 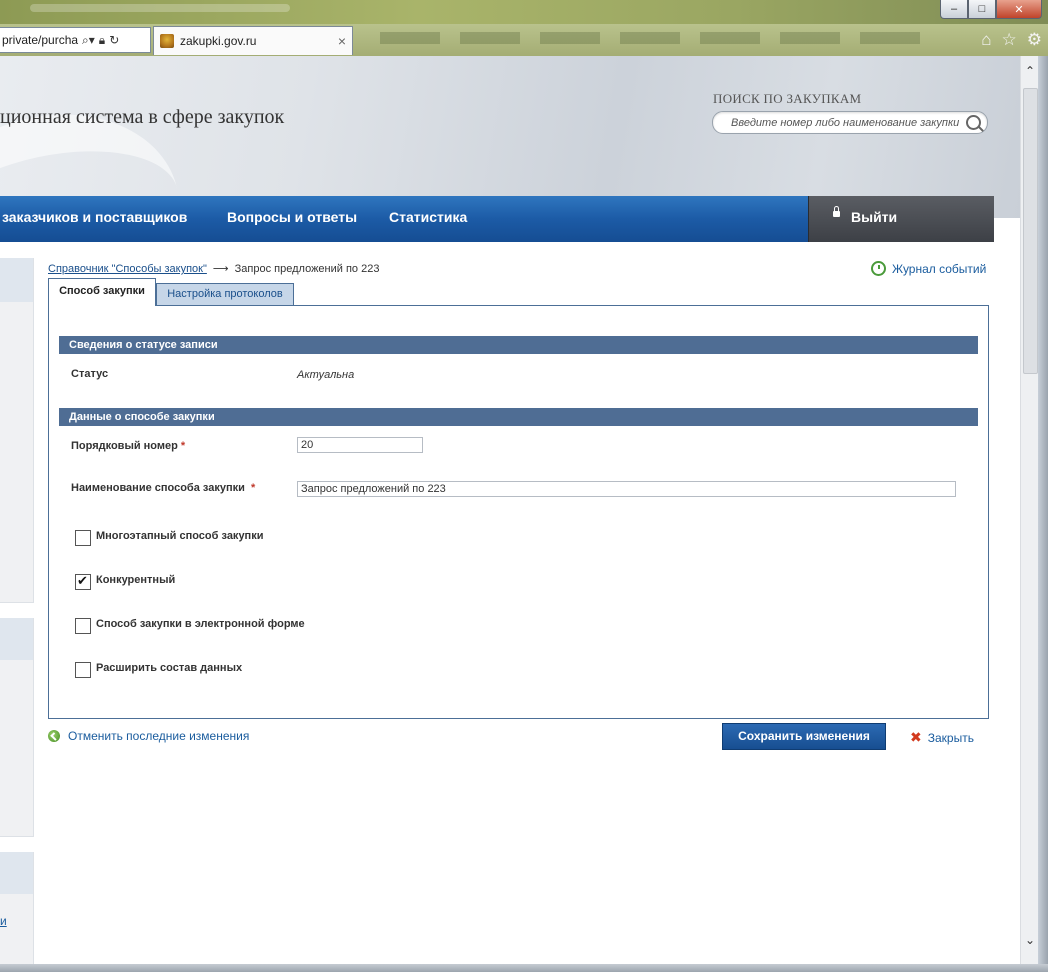 What do you see at coordinates (200, 624) in the screenshot?
I see `electronic-form-label: Способ закупки в электронной форме` at bounding box center [200, 624].